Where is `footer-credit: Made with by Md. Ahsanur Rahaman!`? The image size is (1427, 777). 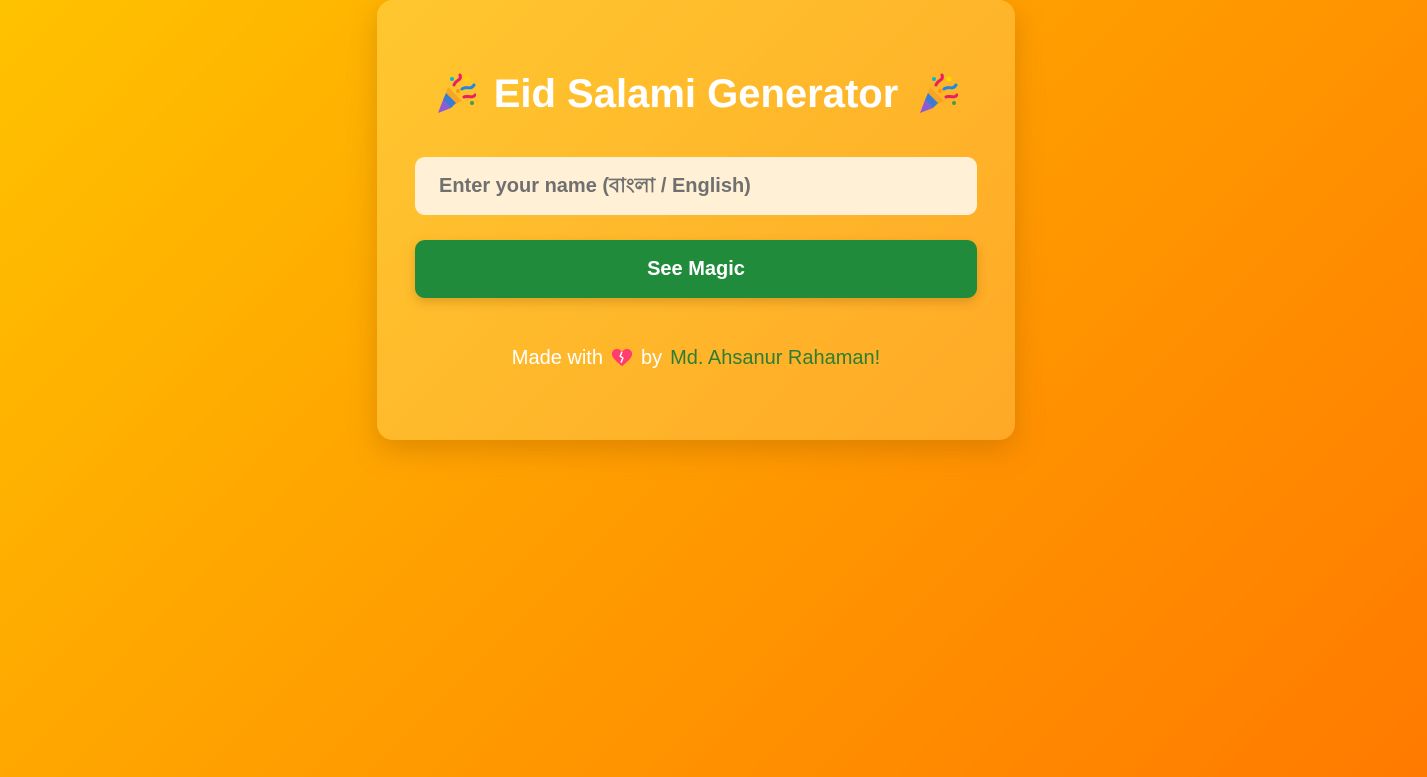 footer-credit: Made with by Md. Ahsanur Rahaman! is located at coordinates (696, 358).